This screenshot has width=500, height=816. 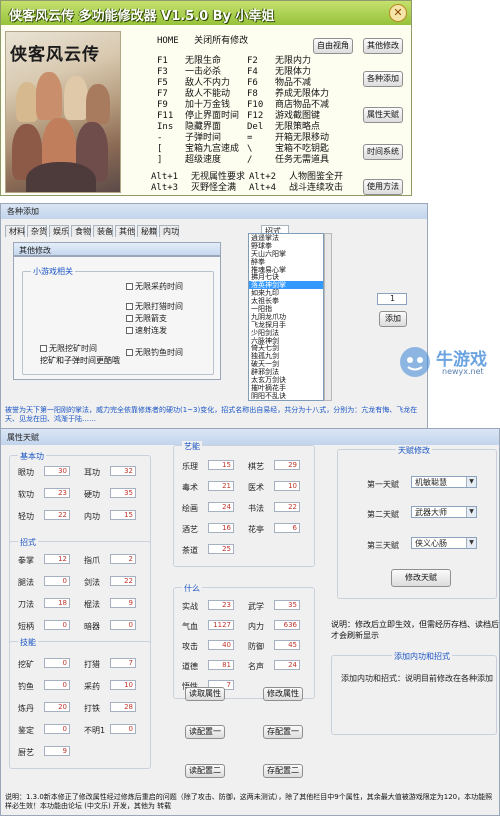 What do you see at coordinates (221, 625) in the screenshot?
I see `attr-value-input: 1127` at bounding box center [221, 625].